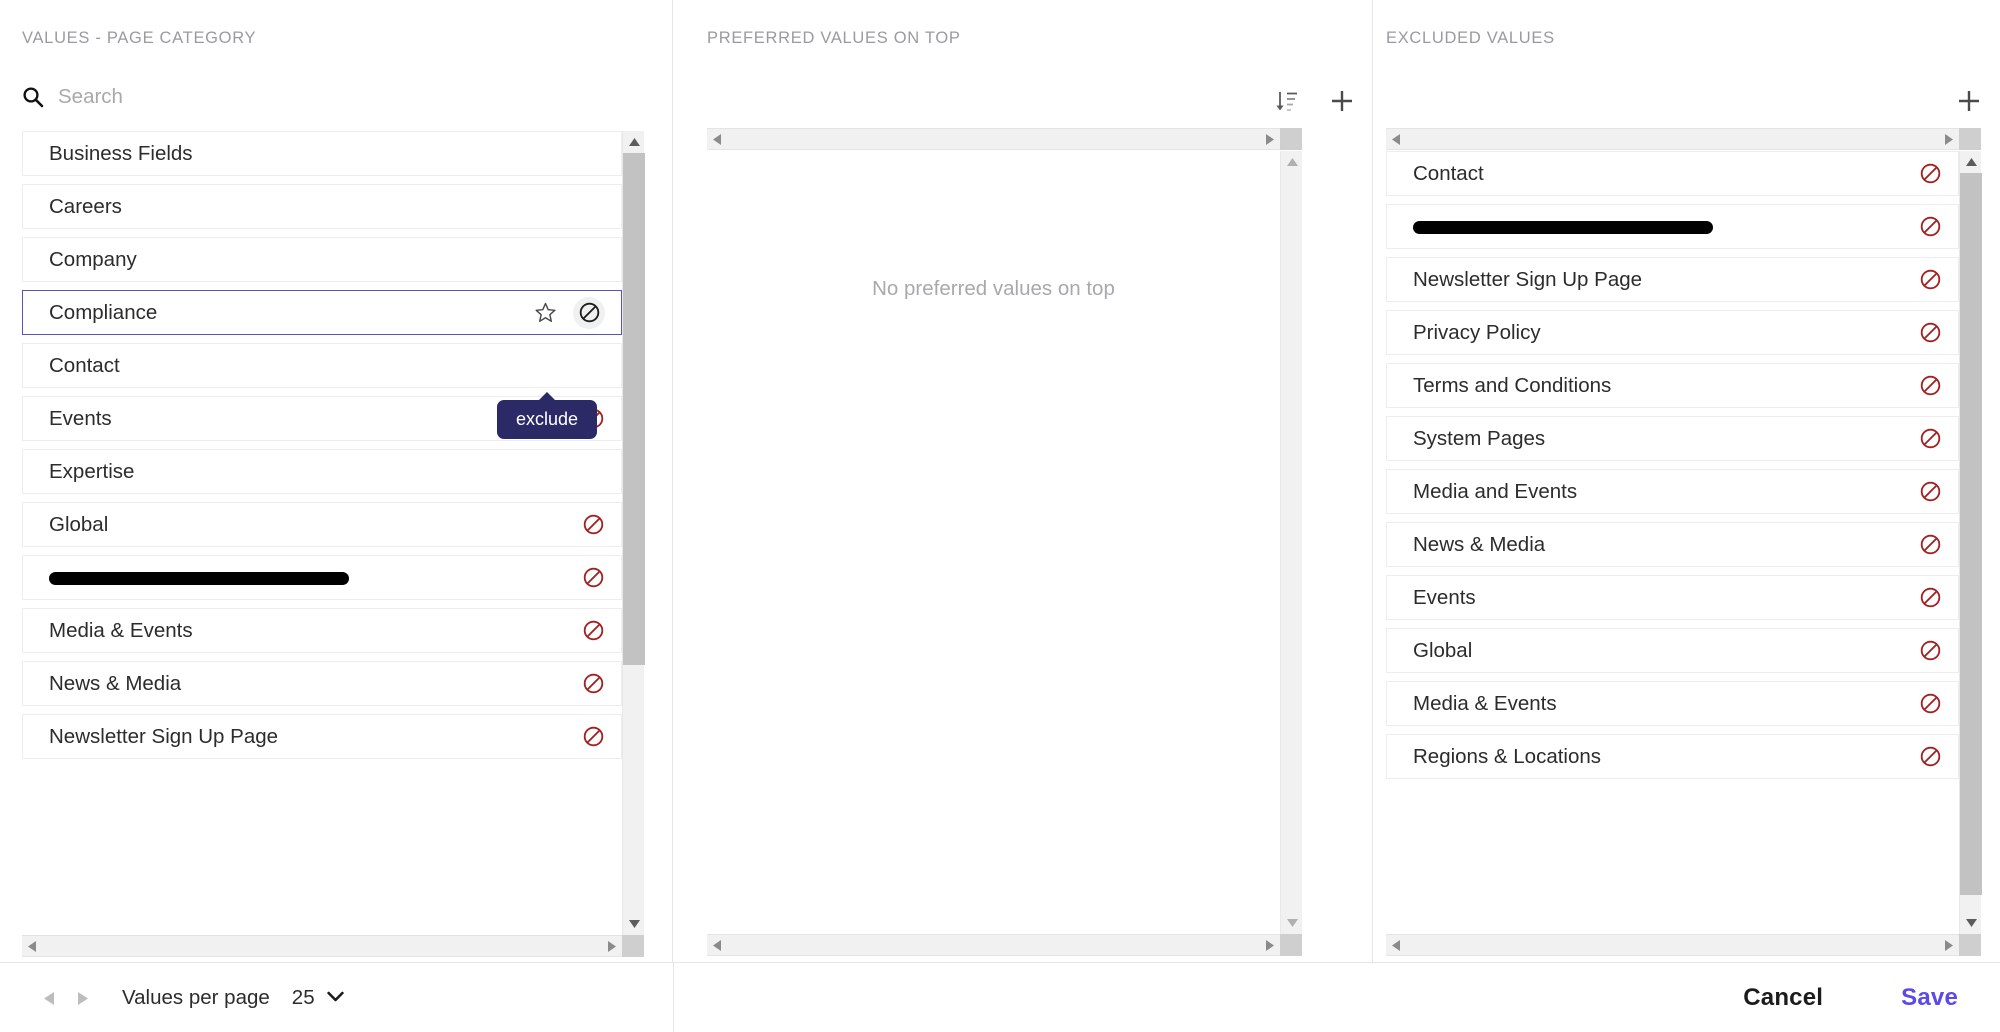  Describe the element at coordinates (1495, 491) in the screenshot. I see `list-item-label: Media and Events` at that location.